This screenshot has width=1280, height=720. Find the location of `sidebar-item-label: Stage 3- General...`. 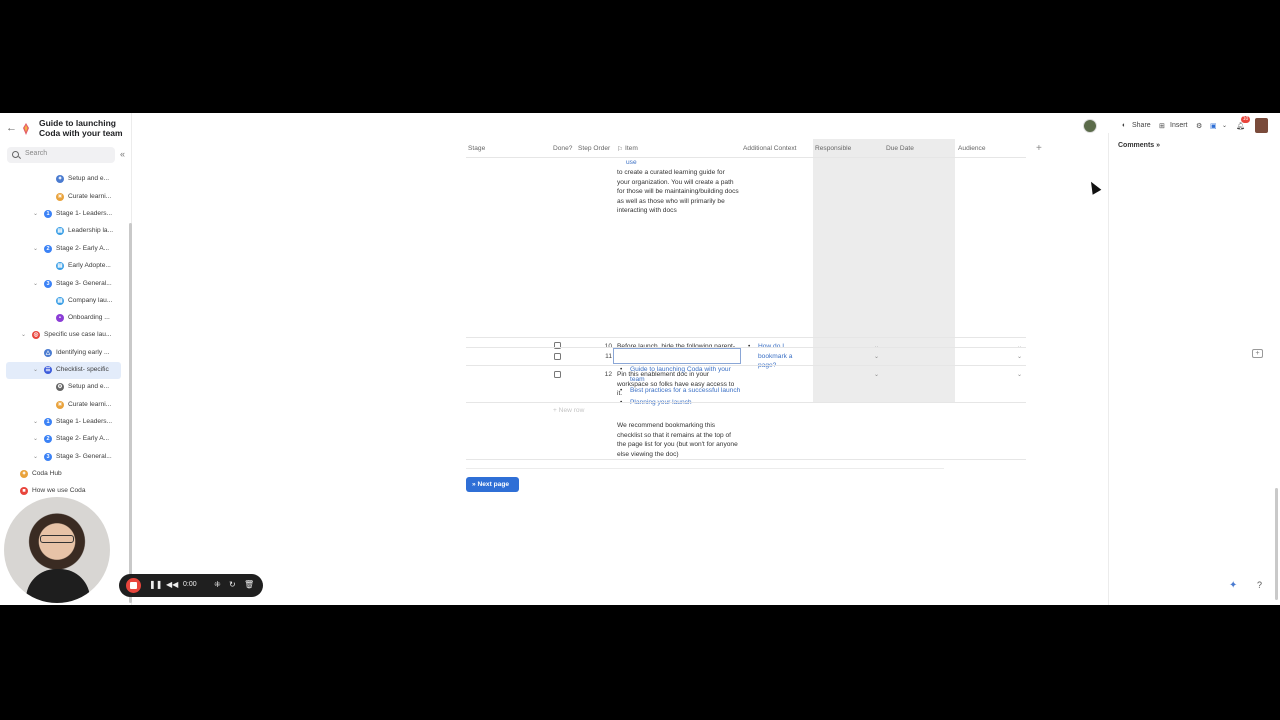

sidebar-item-label: Stage 3- General... is located at coordinates (84, 456).